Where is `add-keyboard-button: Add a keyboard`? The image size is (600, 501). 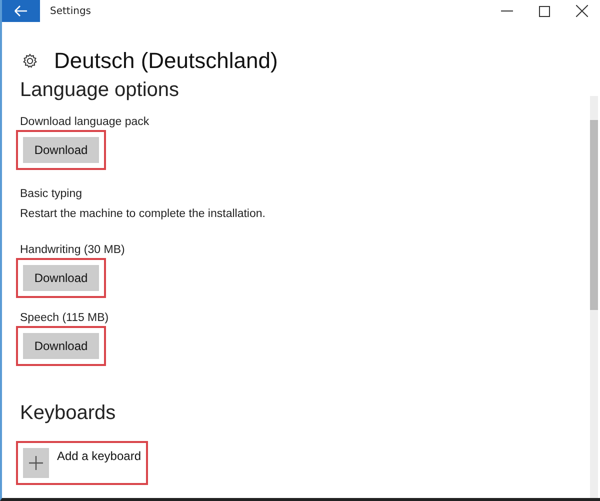
add-keyboard-button: Add a keyboard is located at coordinates (82, 463).